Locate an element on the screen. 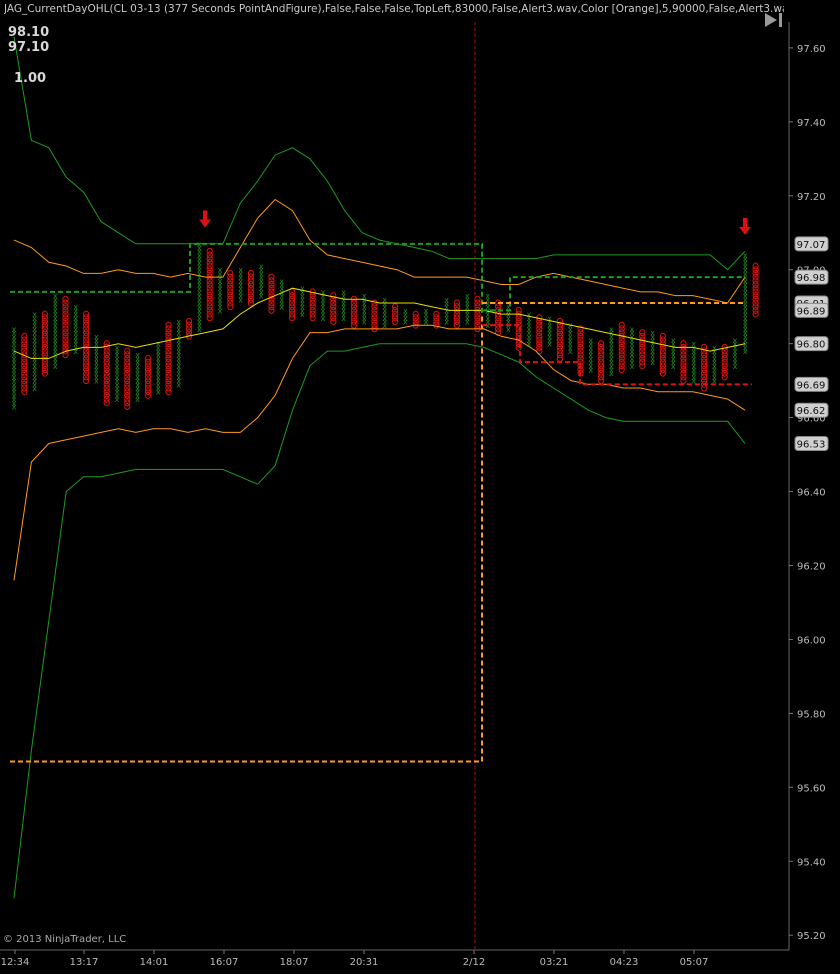  x-tick-label: 20:31 is located at coordinates (364, 962).